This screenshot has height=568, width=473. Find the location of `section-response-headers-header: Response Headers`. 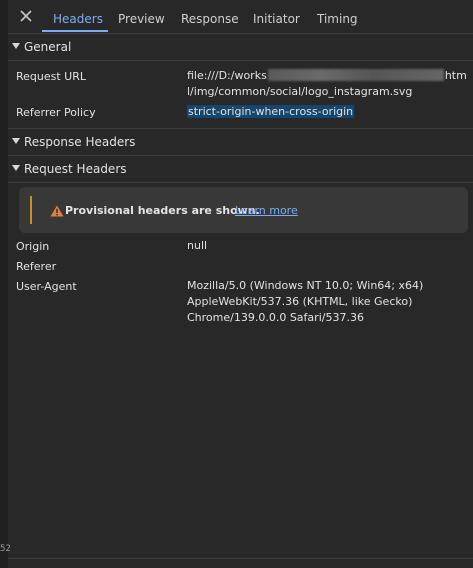

section-response-headers-header: Response Headers is located at coordinates (240, 142).